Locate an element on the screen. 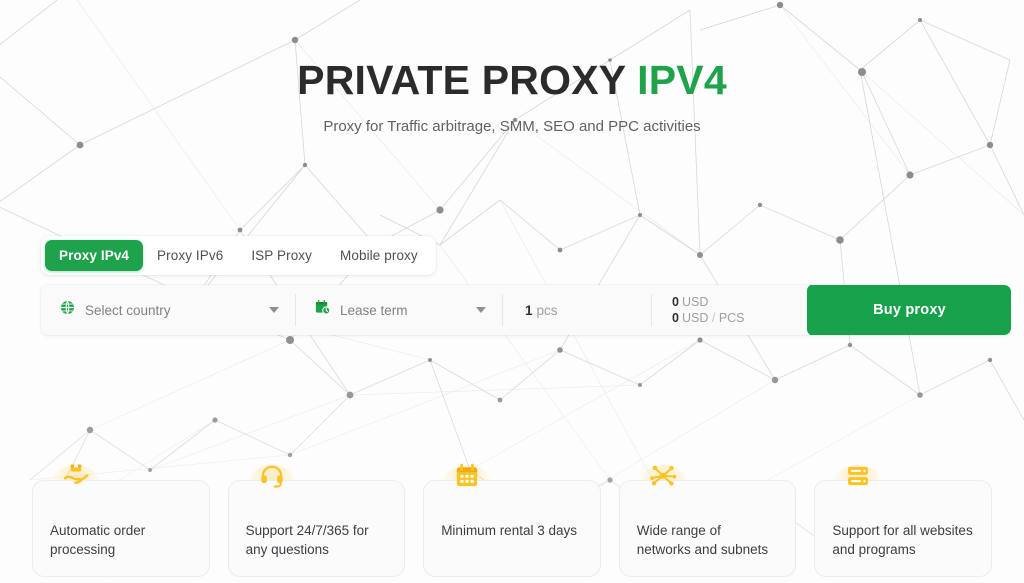 The image size is (1024, 583). feature-card-support-247: Support 24/7/365 for any questions is located at coordinates (316, 521).